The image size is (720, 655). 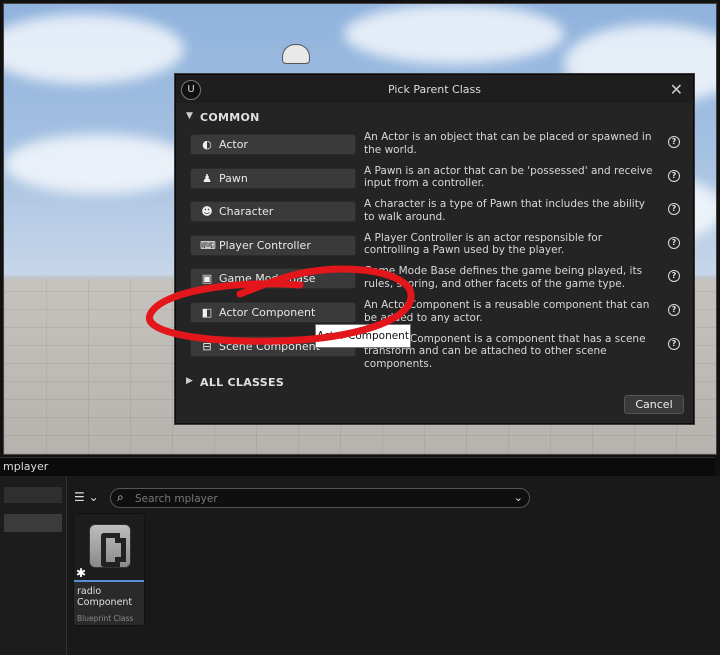 I want to click on actor-component-button: ◧ Actor Component, so click(x=273, y=312).